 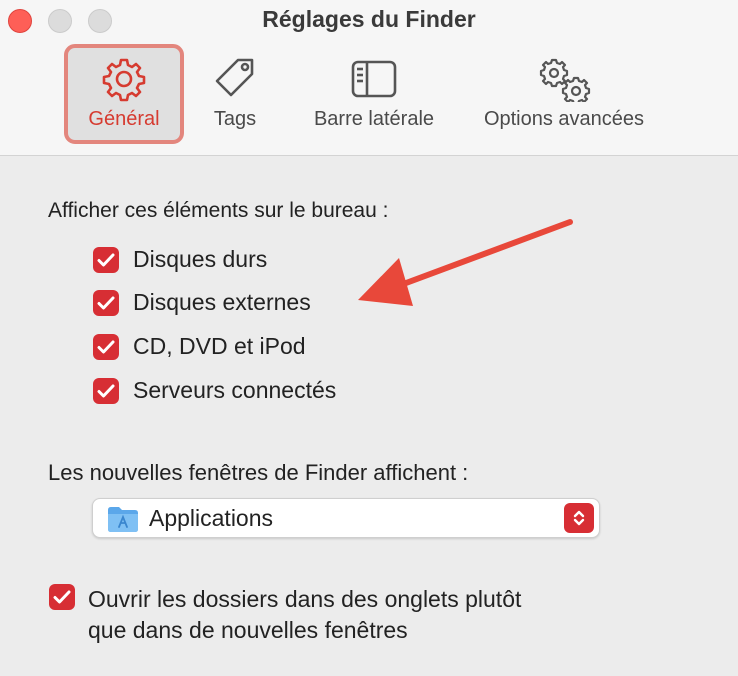 I want to click on sidebar-icon, so click(x=374, y=79).